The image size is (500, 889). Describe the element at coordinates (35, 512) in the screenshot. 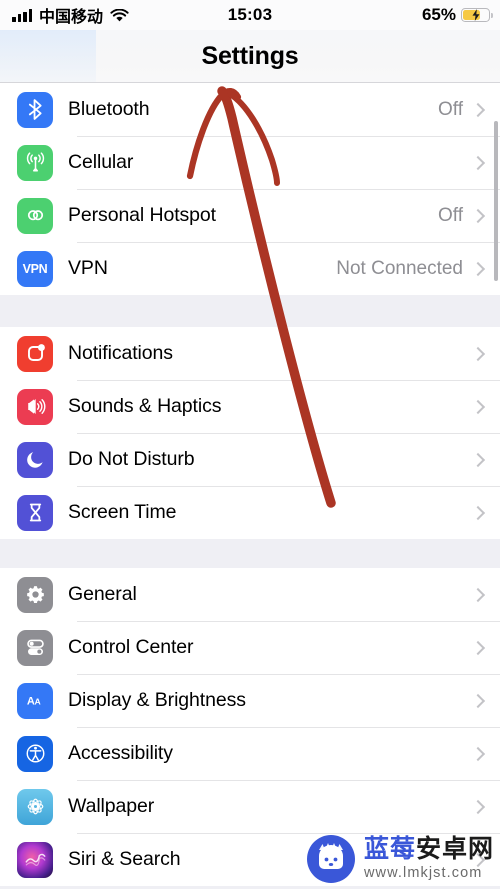

I see `screen-time-icon` at that location.